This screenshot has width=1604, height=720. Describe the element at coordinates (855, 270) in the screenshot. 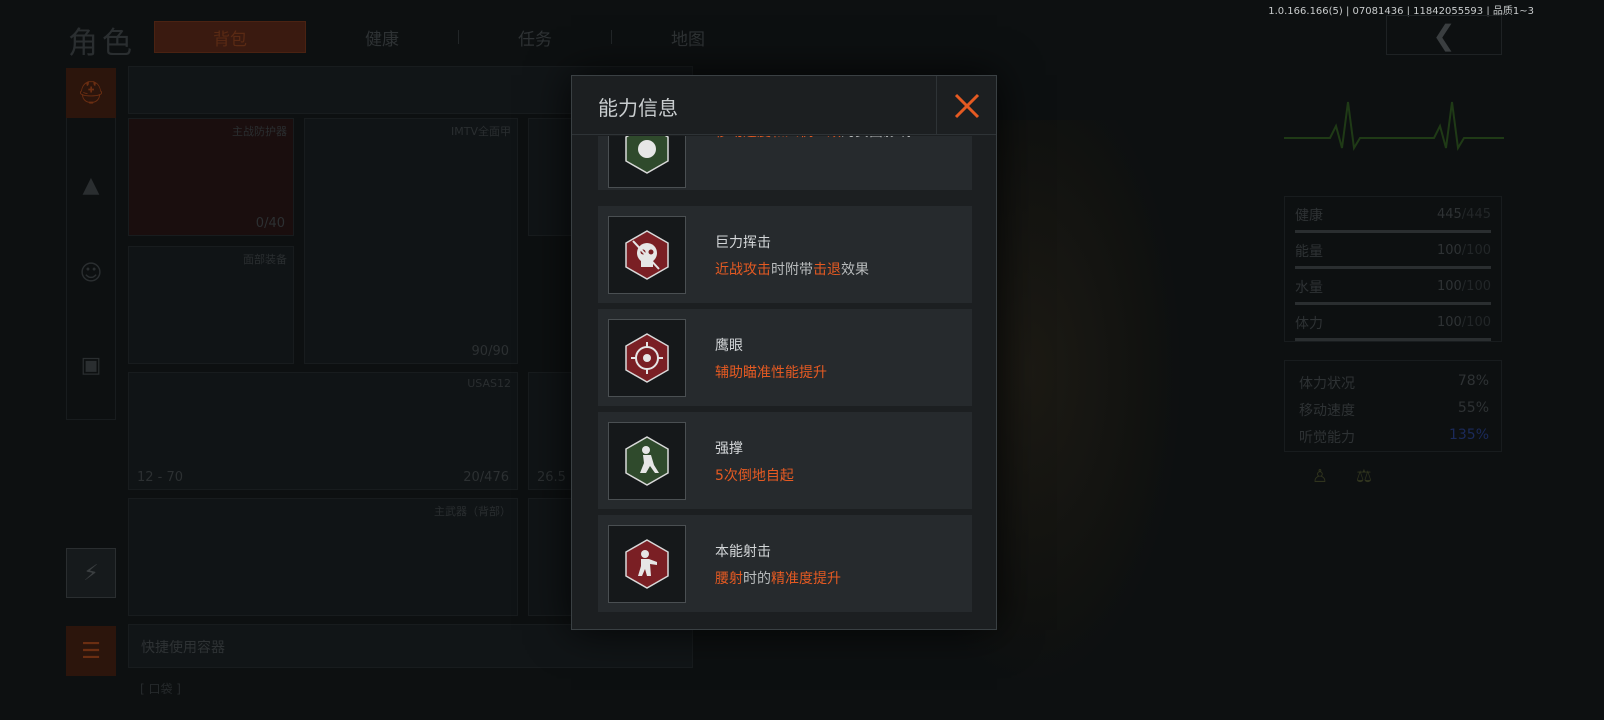

I see `desc-text: 效果` at that location.